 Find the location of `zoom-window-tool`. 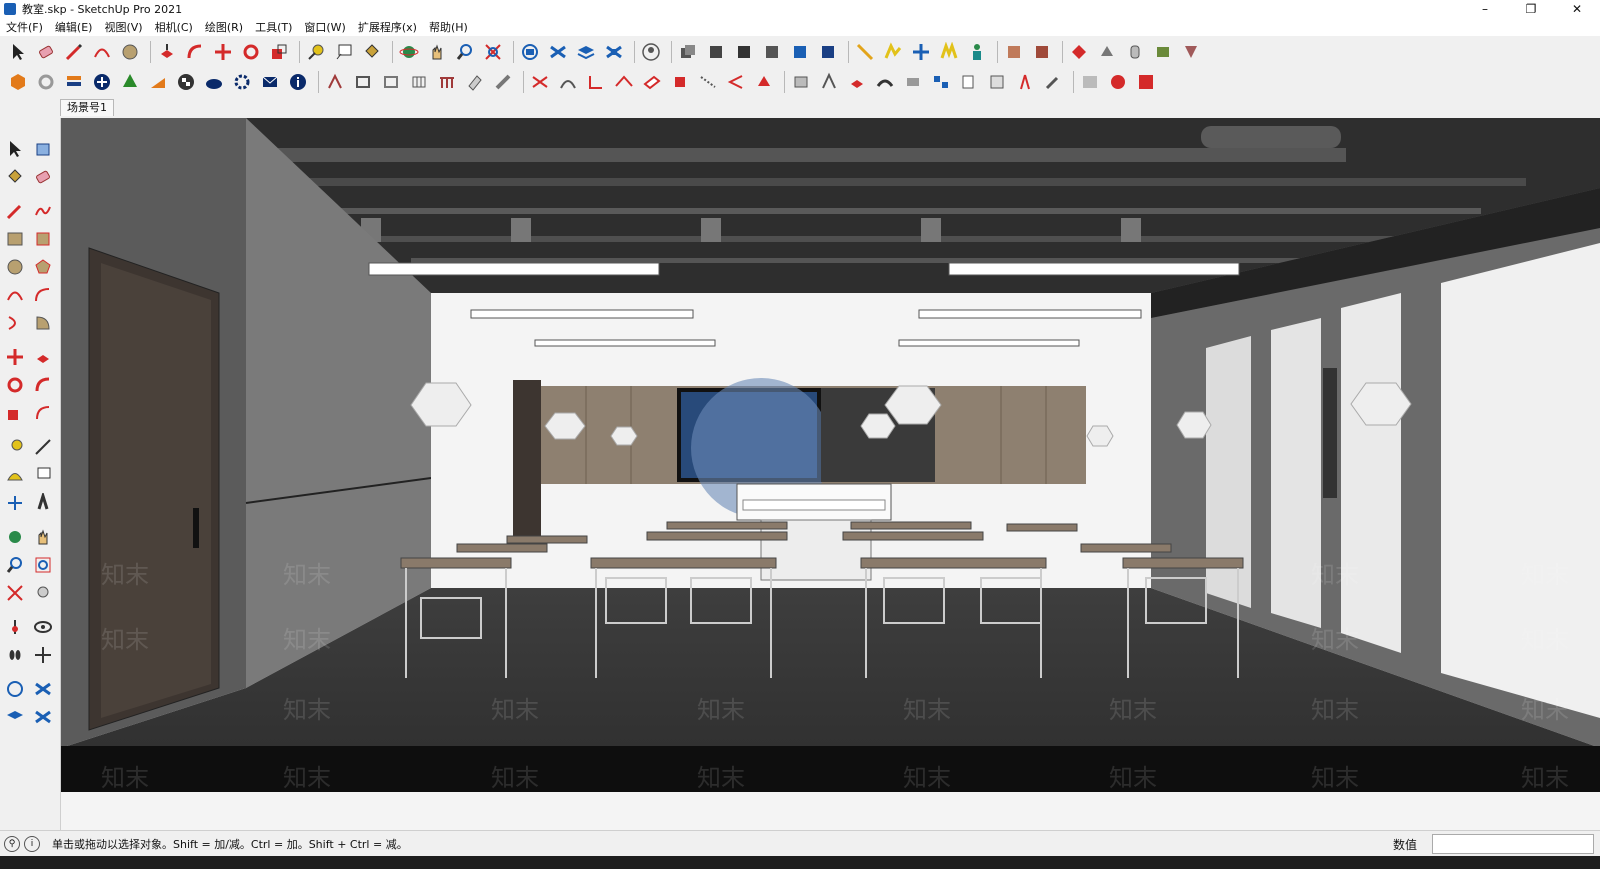

zoom-window-tool is located at coordinates (43, 565).